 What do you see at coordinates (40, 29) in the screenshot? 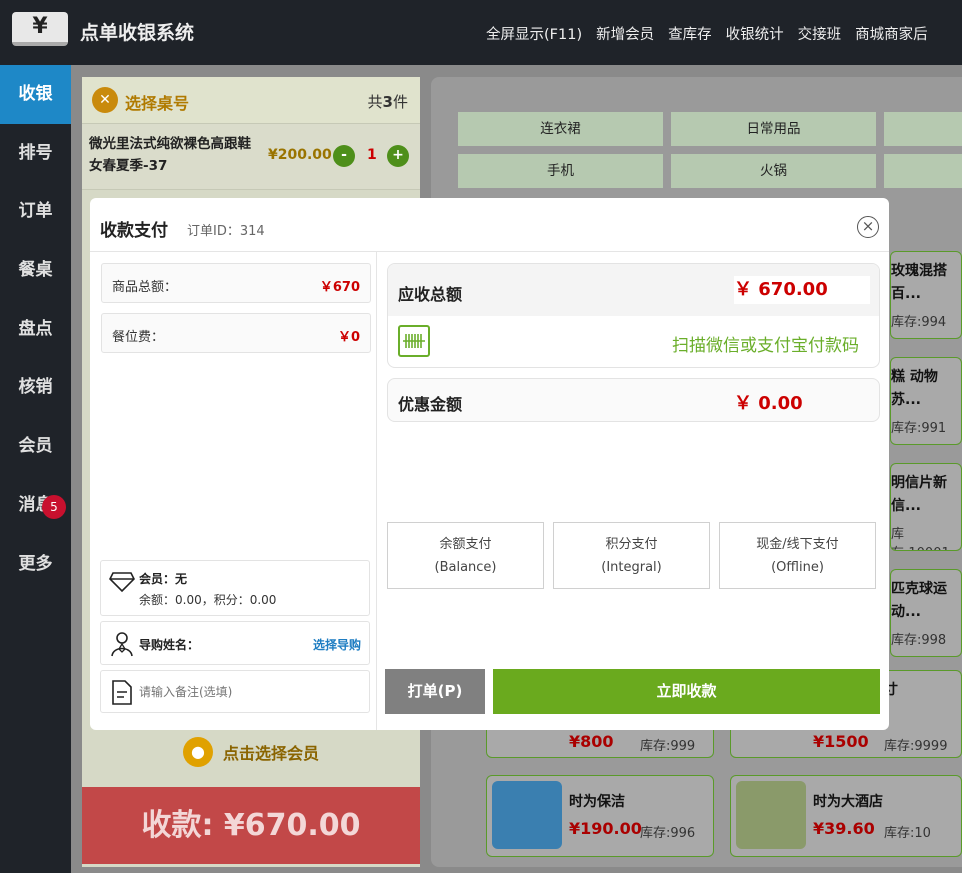
I see `logo-icon: ¥` at bounding box center [40, 29].